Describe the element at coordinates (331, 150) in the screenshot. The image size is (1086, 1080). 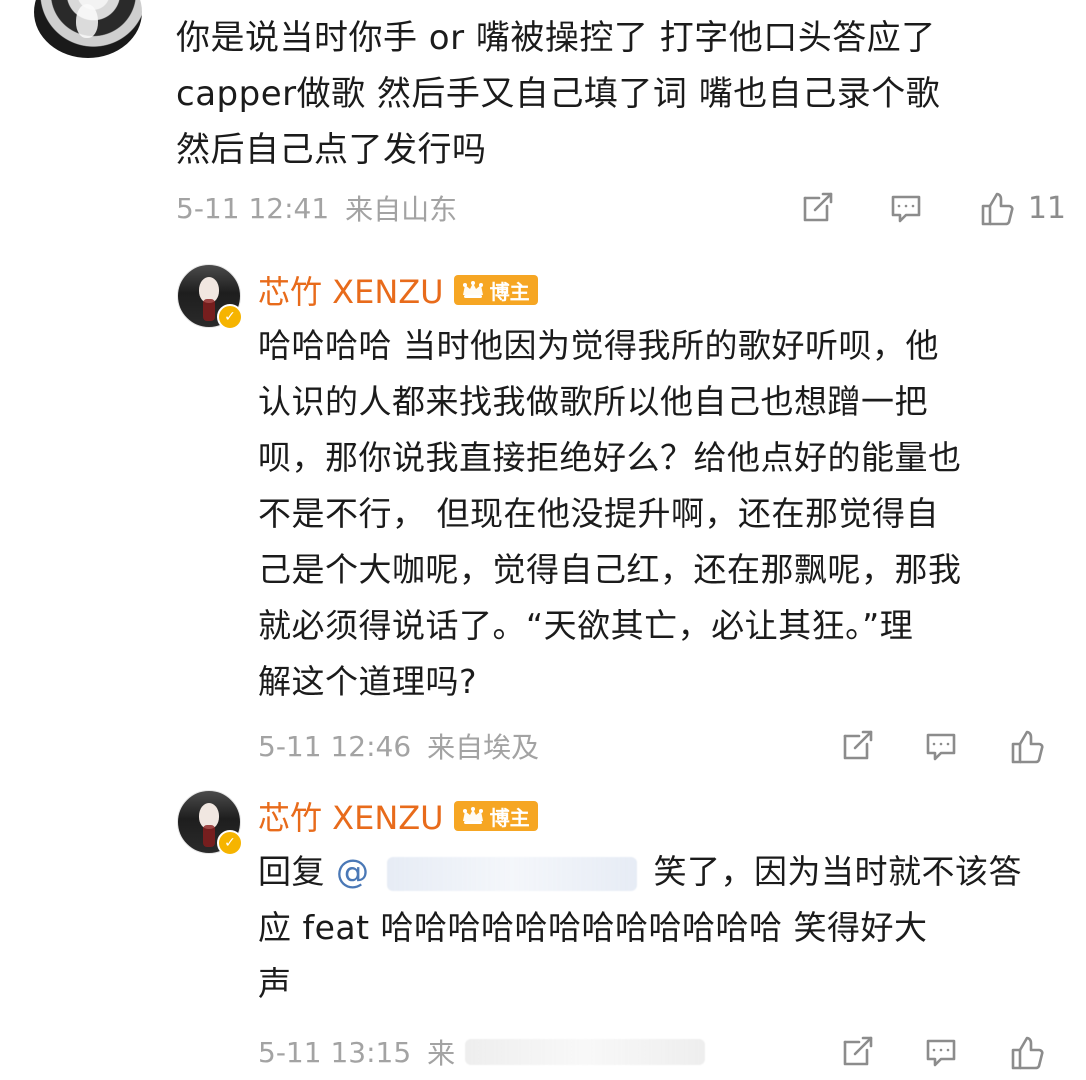
I see `top-comment-line-3: 然后自己点了发行吗` at that location.